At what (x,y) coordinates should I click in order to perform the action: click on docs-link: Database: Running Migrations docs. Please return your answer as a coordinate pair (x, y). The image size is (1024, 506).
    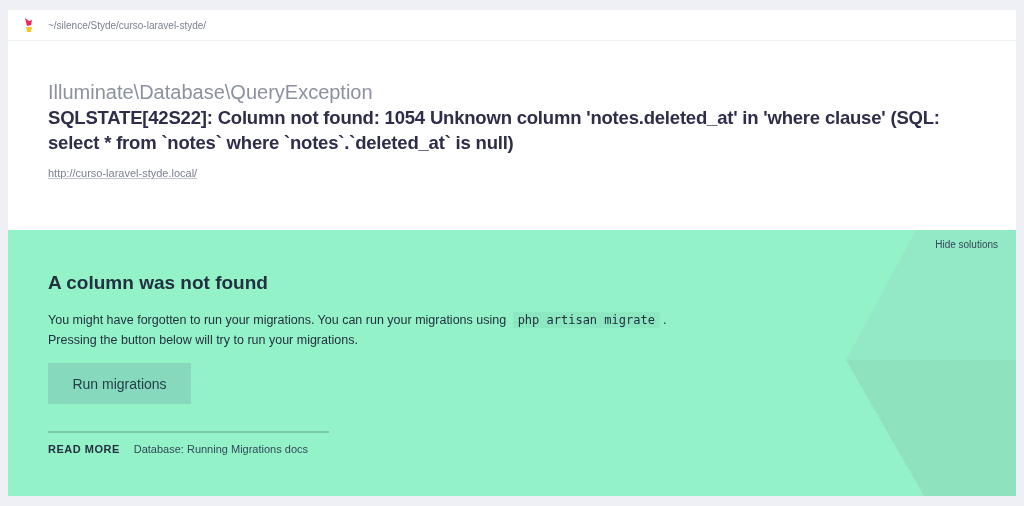
    Looking at the image, I should click on (220, 449).